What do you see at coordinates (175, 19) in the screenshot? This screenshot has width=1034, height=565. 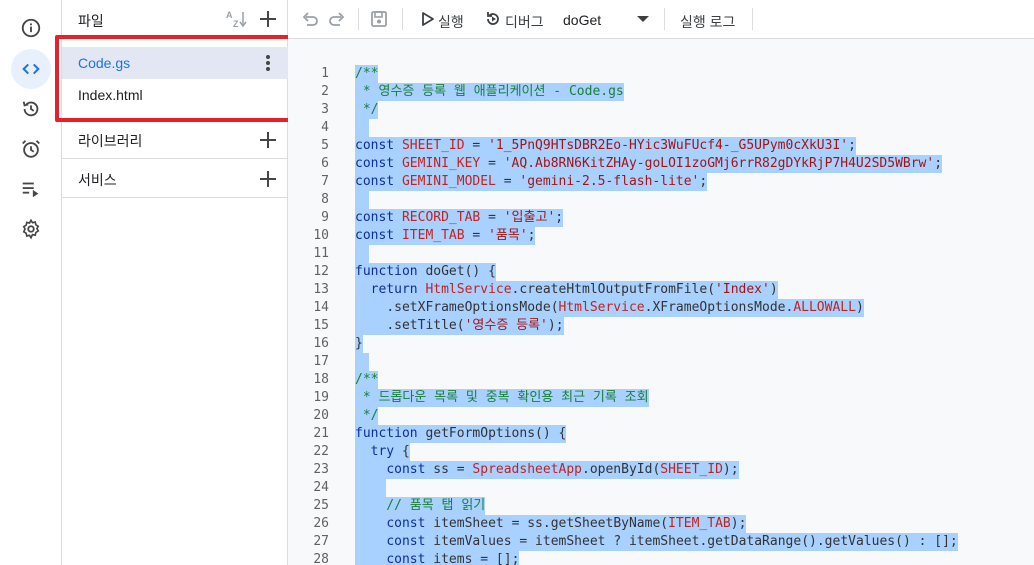 I see `files-header: 파일 AZ` at bounding box center [175, 19].